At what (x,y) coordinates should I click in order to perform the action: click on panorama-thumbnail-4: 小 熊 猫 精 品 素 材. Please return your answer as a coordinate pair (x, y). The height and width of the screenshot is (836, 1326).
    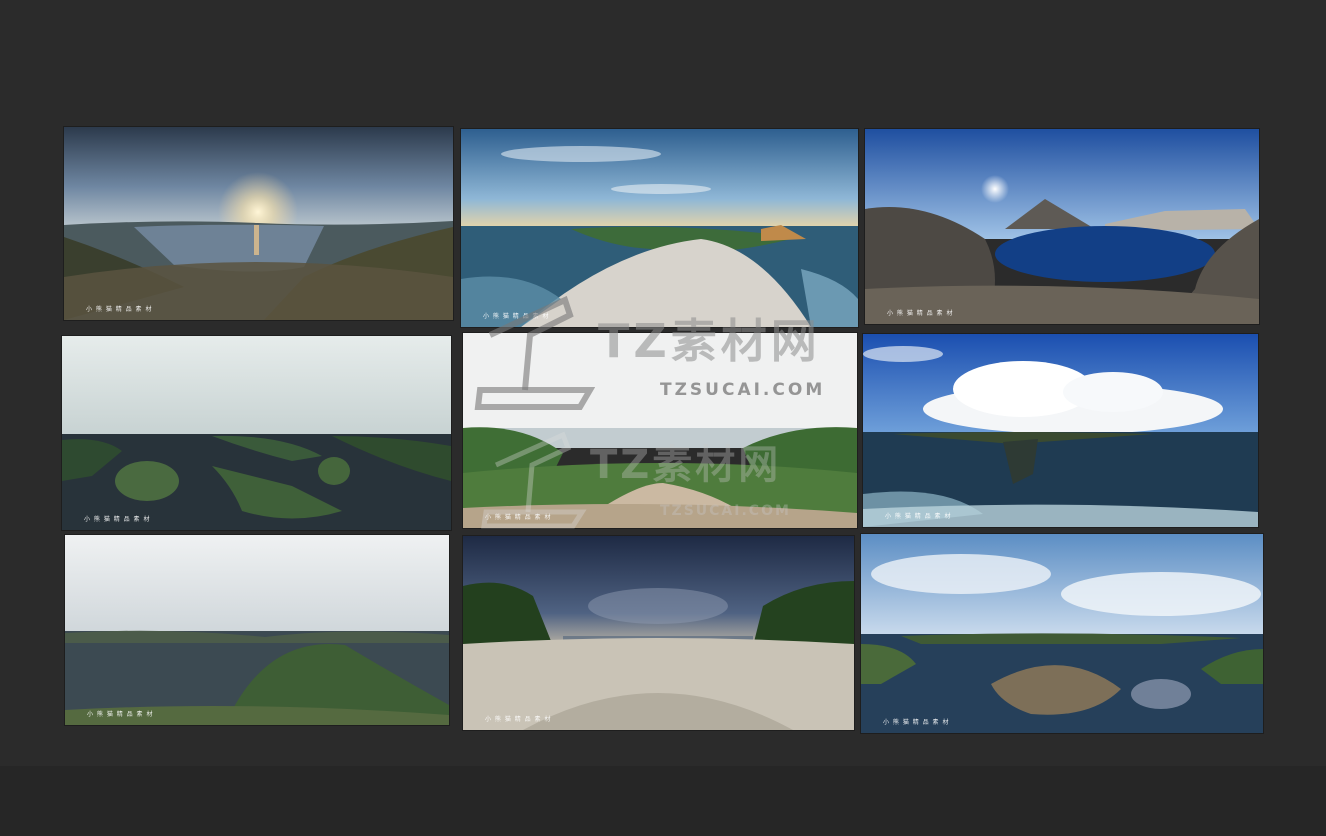
    Looking at the image, I should click on (256, 433).